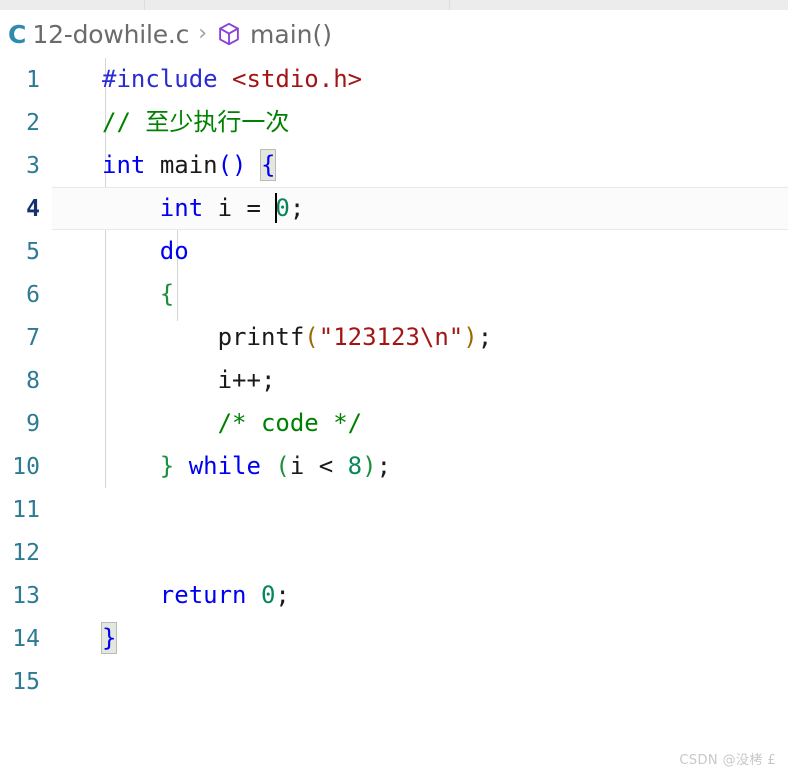 The image size is (788, 780). Describe the element at coordinates (167, 466) in the screenshot. I see `token-close-brace: }` at that location.